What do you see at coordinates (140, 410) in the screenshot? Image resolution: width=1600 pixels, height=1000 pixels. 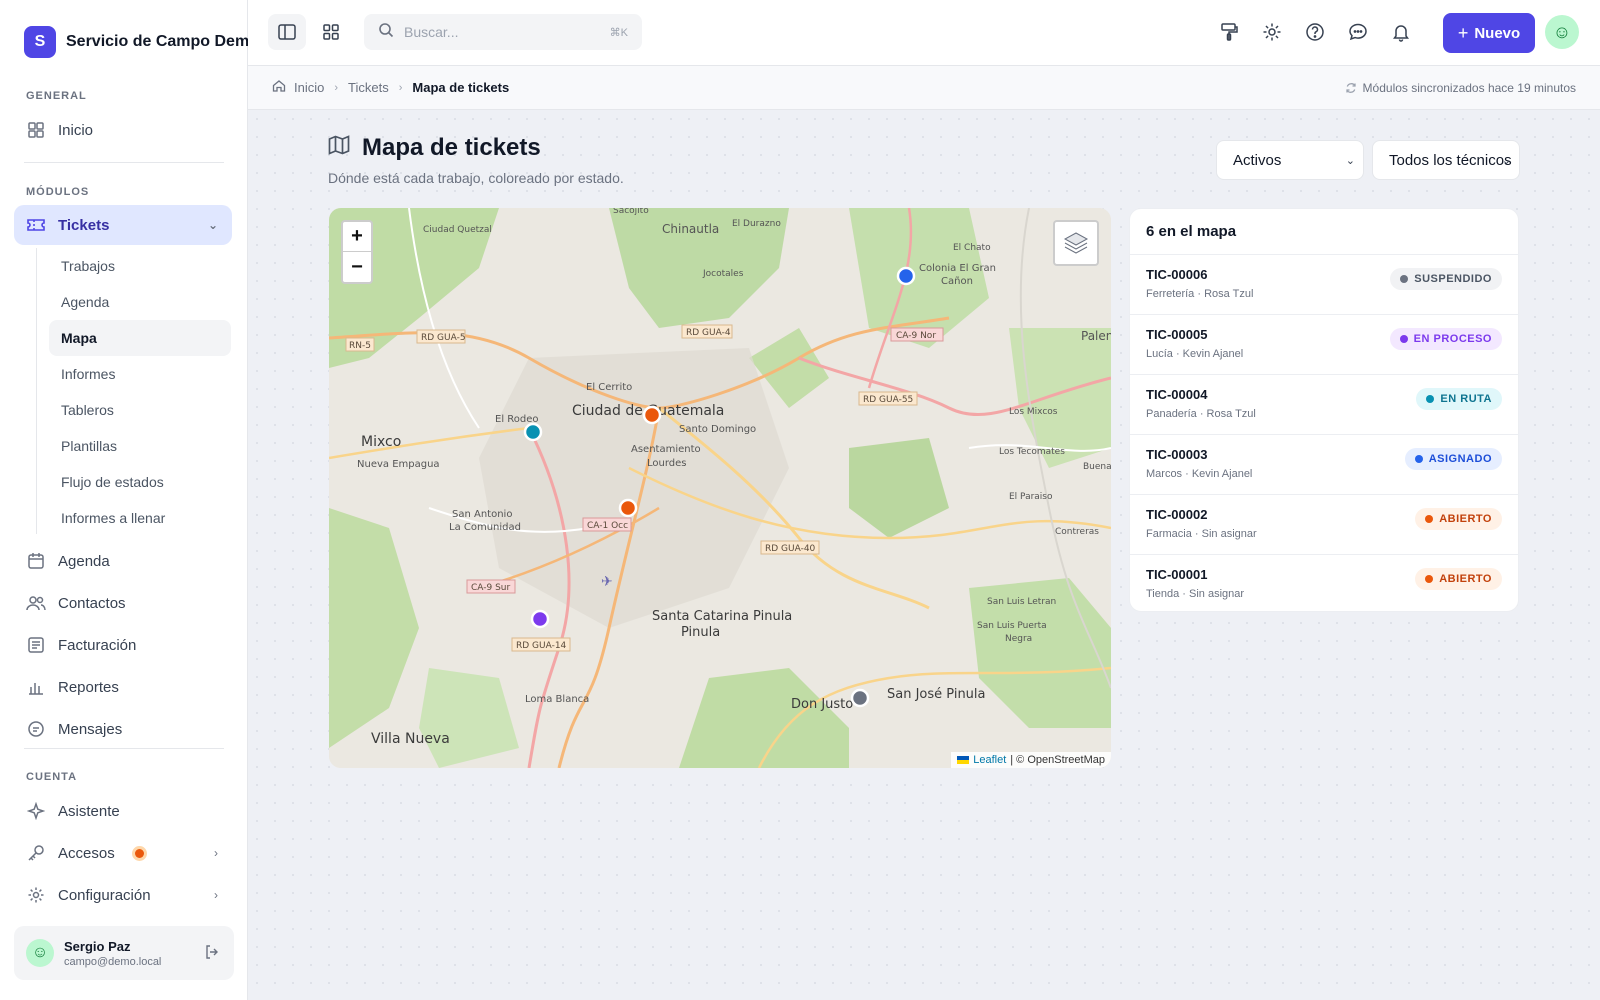 I see `subnav-item-tableros: Tableros` at bounding box center [140, 410].